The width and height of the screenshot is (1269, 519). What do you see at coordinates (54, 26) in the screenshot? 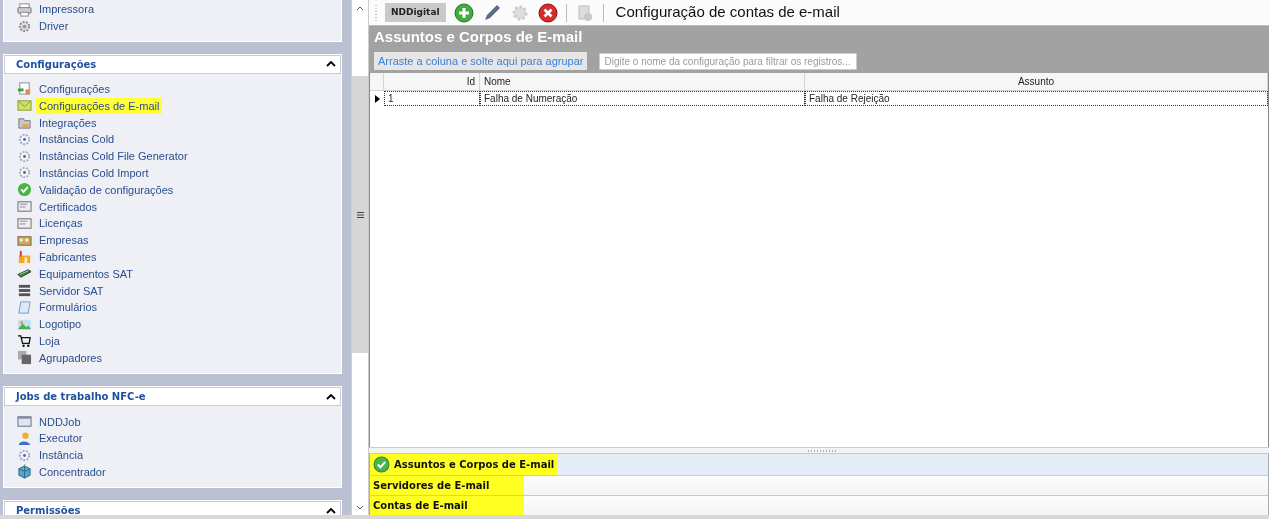
I see `sidebar-item: Driver` at bounding box center [54, 26].